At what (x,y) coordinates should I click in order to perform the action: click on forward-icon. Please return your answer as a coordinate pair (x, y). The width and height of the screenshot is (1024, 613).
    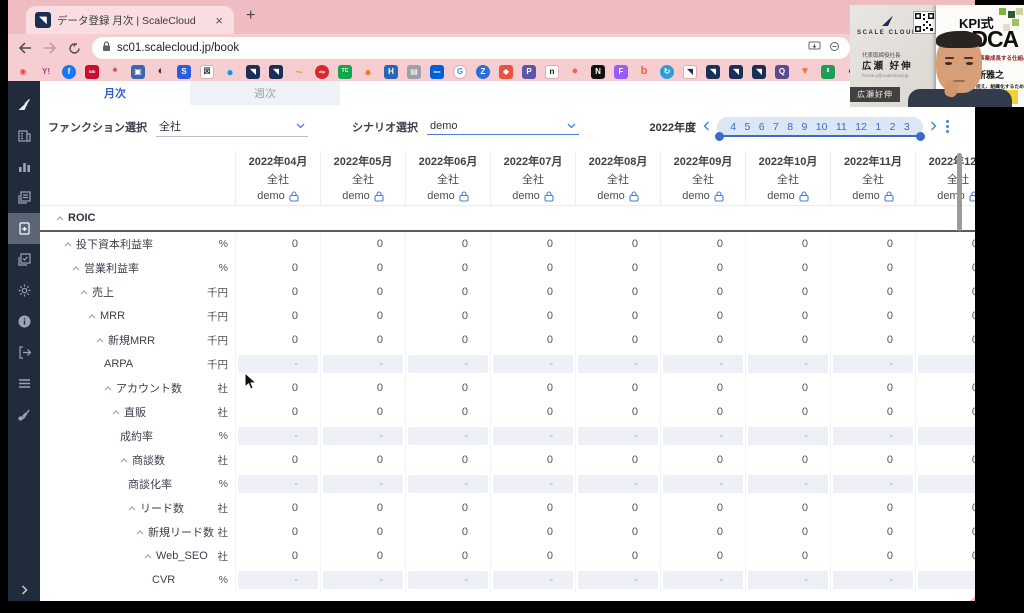
    Looking at the image, I should click on (50, 48).